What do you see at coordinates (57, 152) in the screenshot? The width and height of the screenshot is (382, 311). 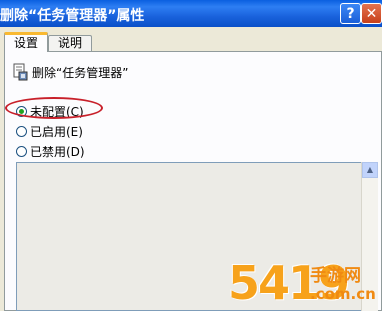 I see `option-label: 已禁用(D)` at bounding box center [57, 152].